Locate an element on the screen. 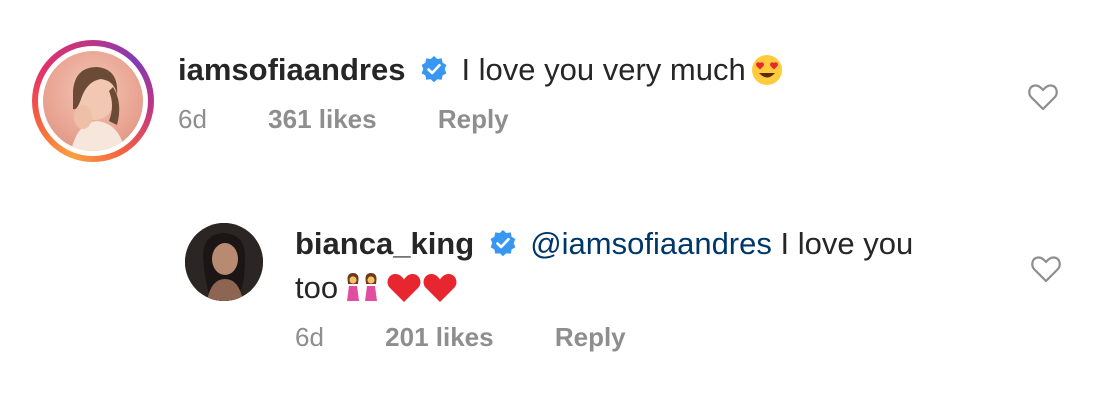  comment-meta: 6d 361 likes Reply is located at coordinates (481, 119).